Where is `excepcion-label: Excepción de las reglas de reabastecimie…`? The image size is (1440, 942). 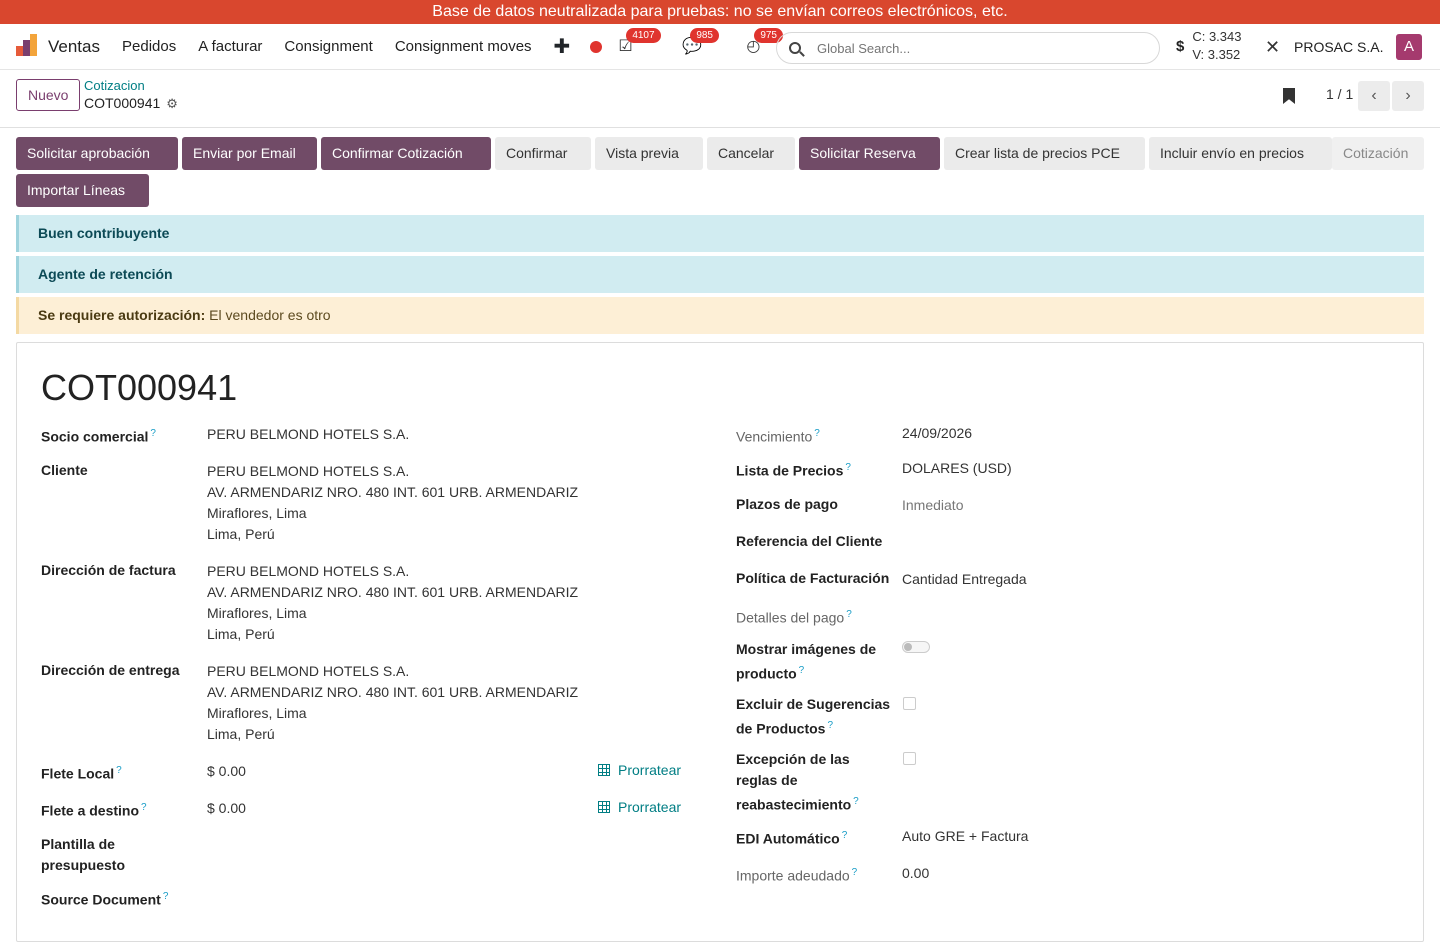
excepcion-label: Excepción de las reglas de reabastecimie… is located at coordinates (811, 782).